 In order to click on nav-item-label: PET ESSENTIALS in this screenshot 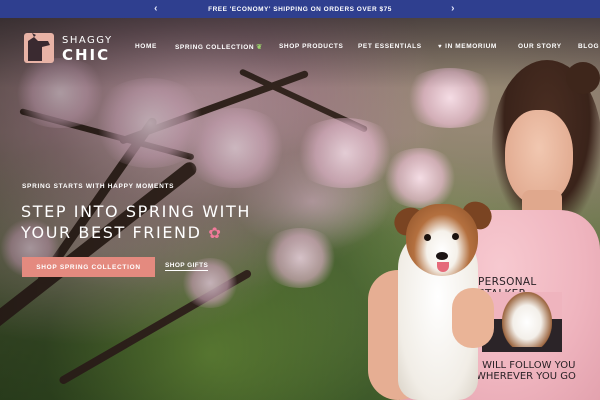, I will do `click(390, 46)`.